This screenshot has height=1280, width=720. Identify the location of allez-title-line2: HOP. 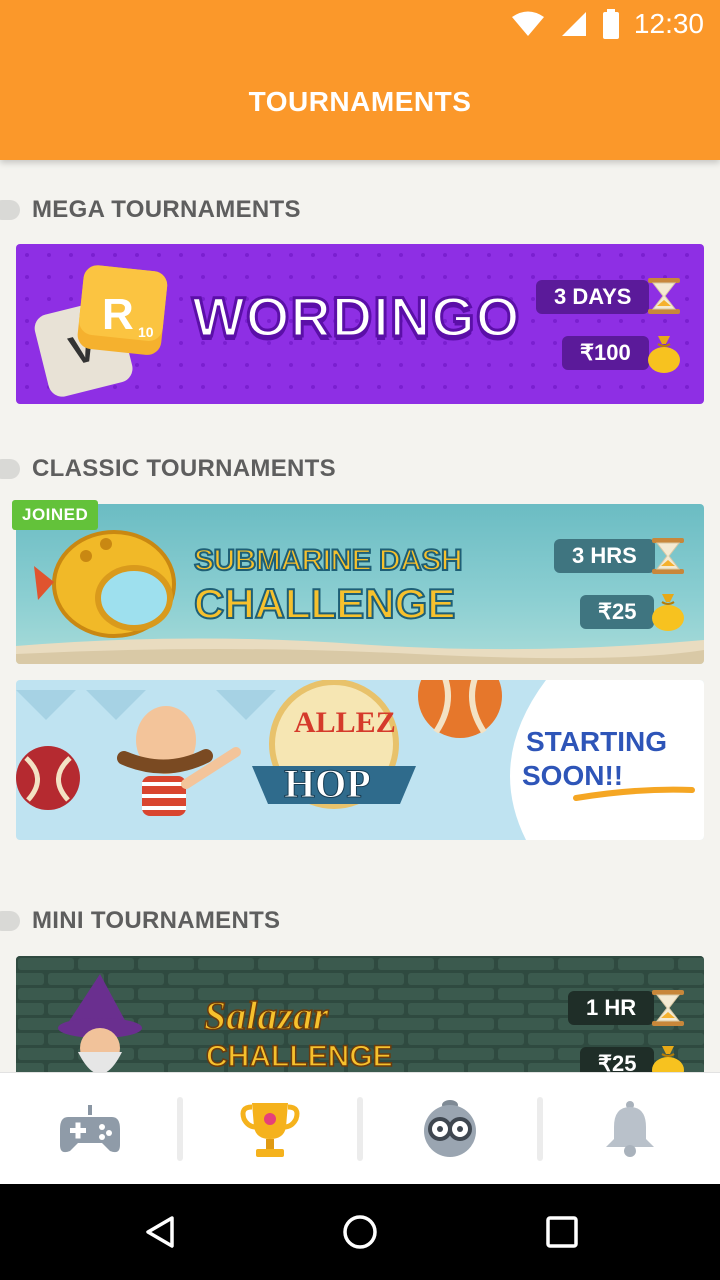
(328, 784).